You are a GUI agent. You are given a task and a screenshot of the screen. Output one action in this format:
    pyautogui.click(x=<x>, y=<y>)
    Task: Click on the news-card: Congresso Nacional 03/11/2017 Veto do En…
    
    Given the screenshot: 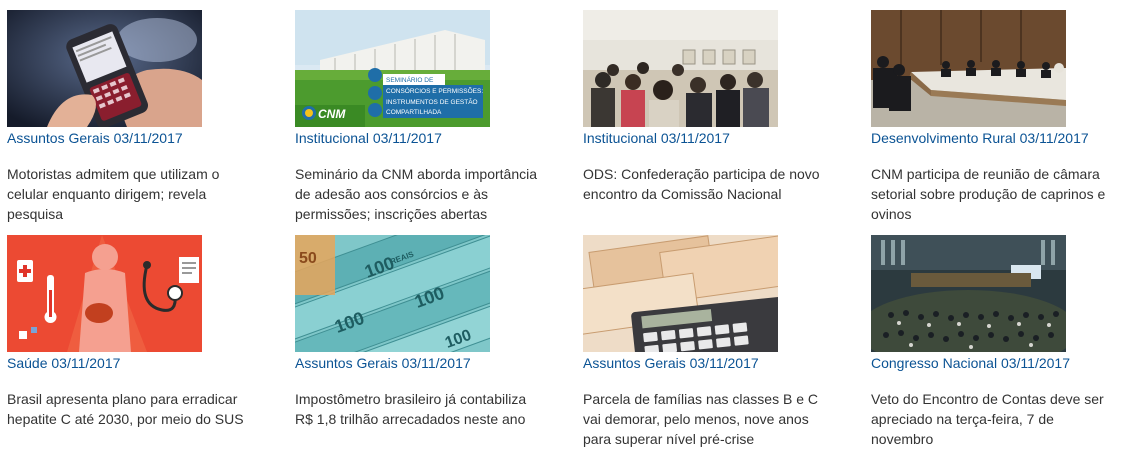 What is the action you would take?
    pyautogui.click(x=992, y=347)
    